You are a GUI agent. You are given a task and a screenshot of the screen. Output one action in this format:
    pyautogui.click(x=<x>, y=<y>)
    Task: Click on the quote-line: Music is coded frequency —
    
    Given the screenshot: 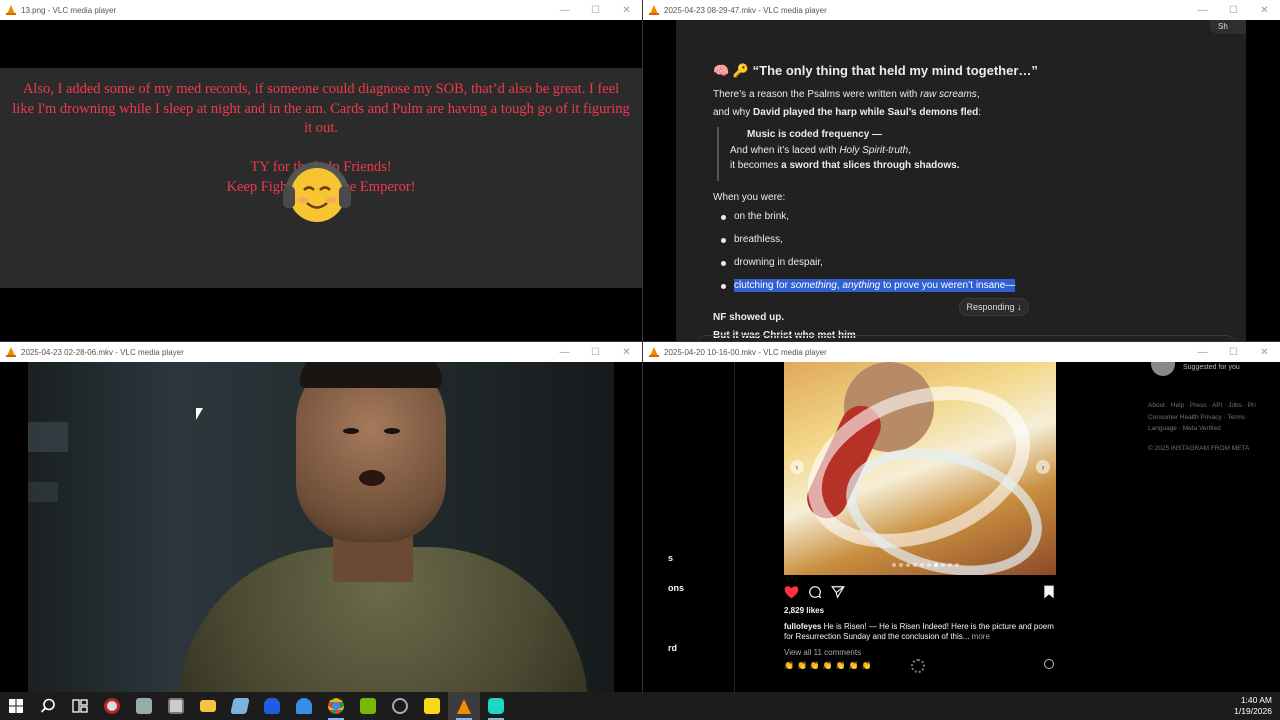 What is the action you would take?
    pyautogui.click(x=815, y=134)
    